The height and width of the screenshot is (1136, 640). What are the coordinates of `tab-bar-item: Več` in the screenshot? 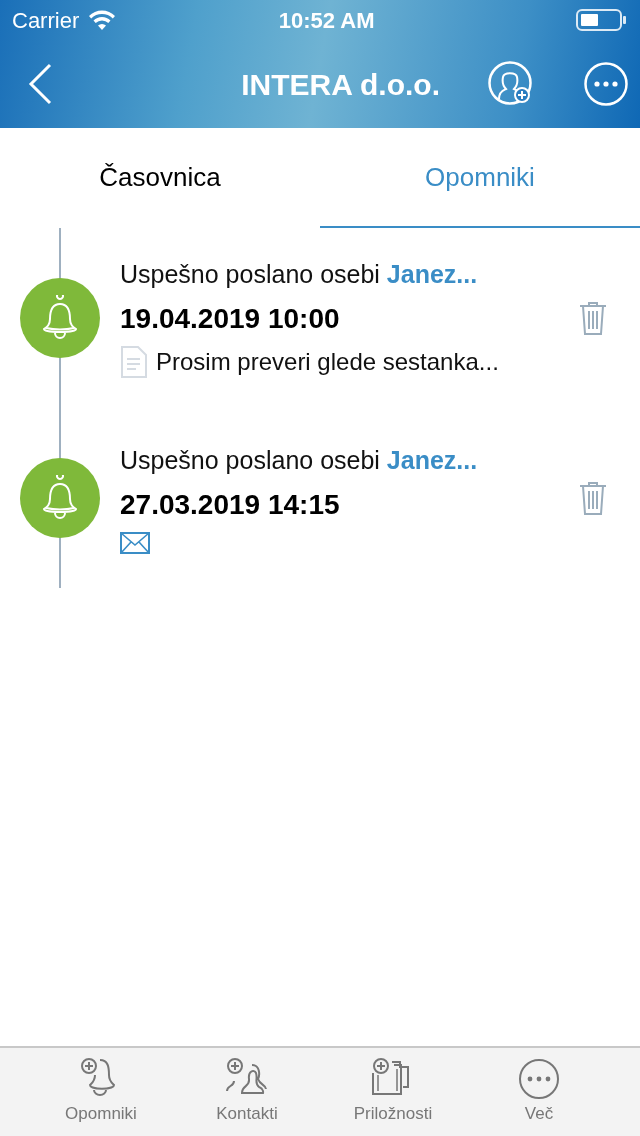 It's located at (539, 1092).